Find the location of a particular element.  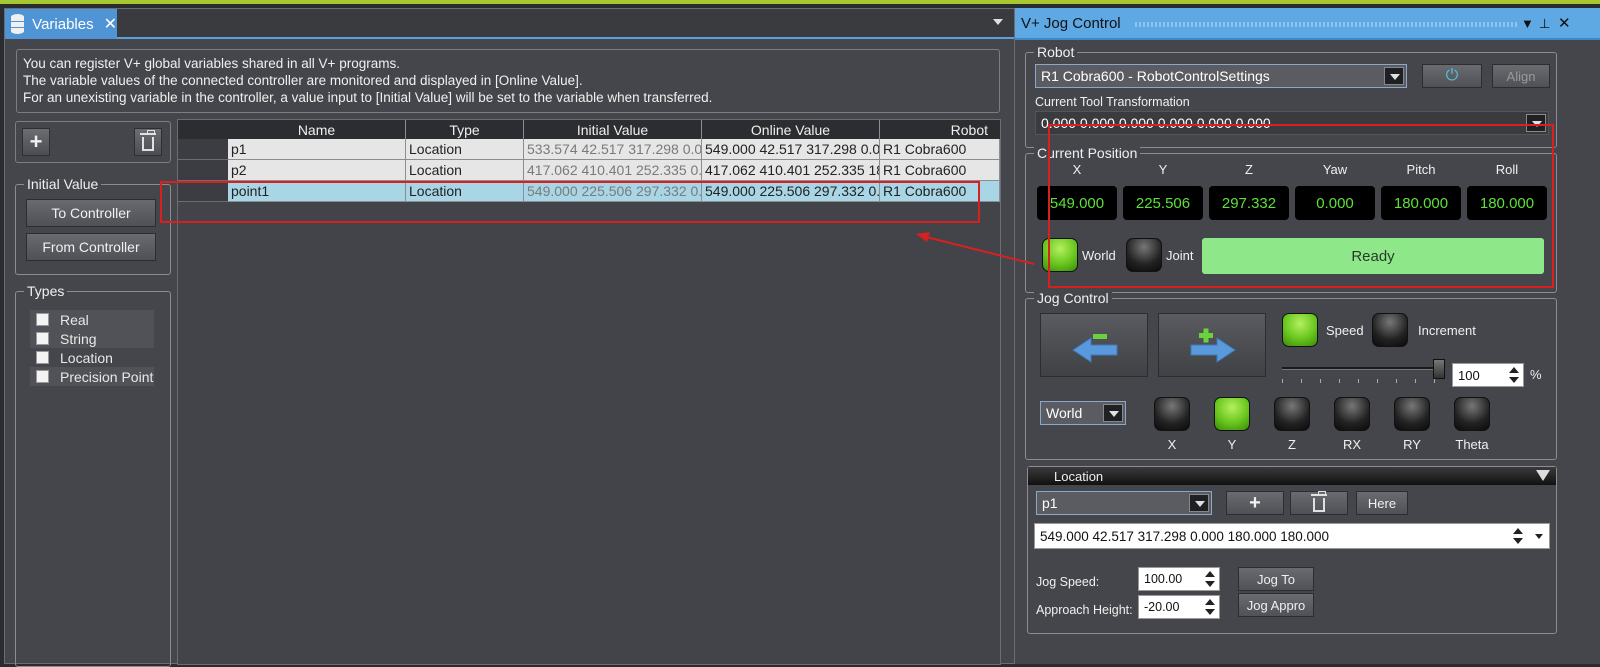

annotation-arrow is located at coordinates (975, 248).